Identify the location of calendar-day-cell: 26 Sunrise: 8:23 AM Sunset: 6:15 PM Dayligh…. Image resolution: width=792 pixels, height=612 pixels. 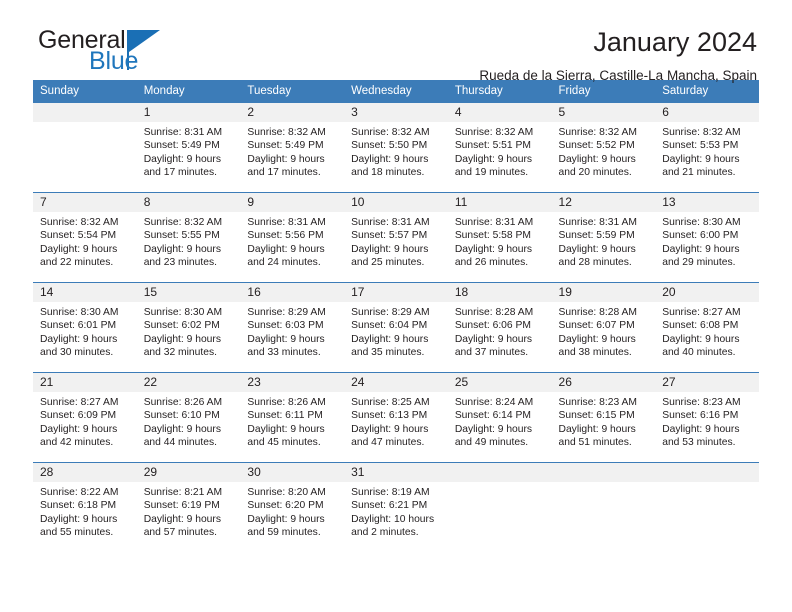
(603, 417).